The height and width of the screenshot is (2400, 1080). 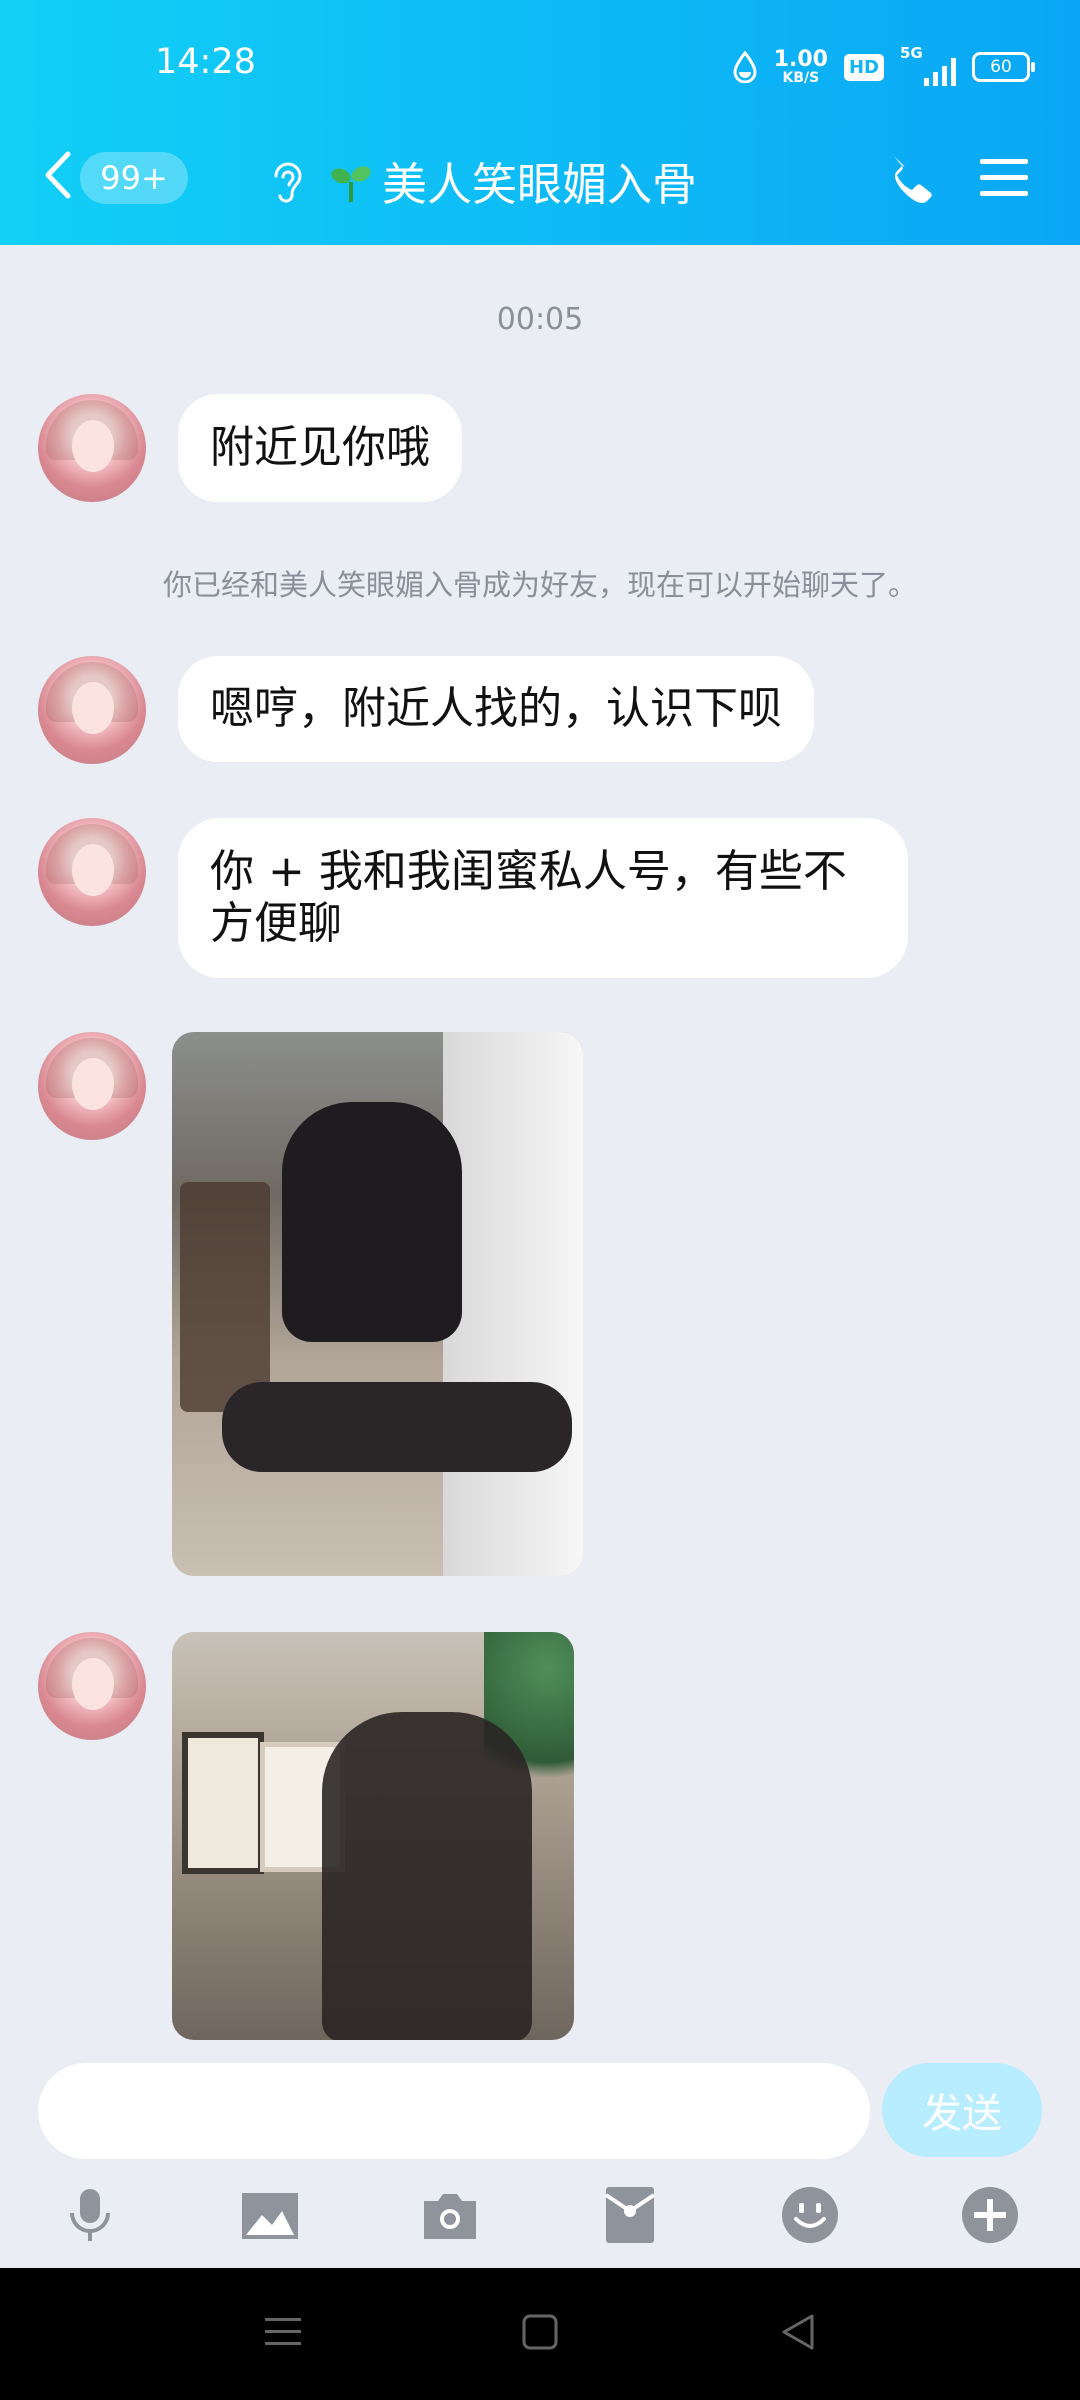 What do you see at coordinates (539, 585) in the screenshot?
I see `system-notice: 你已经和美人笑眼媚入骨成为好友，现在可以开始聊天了。` at bounding box center [539, 585].